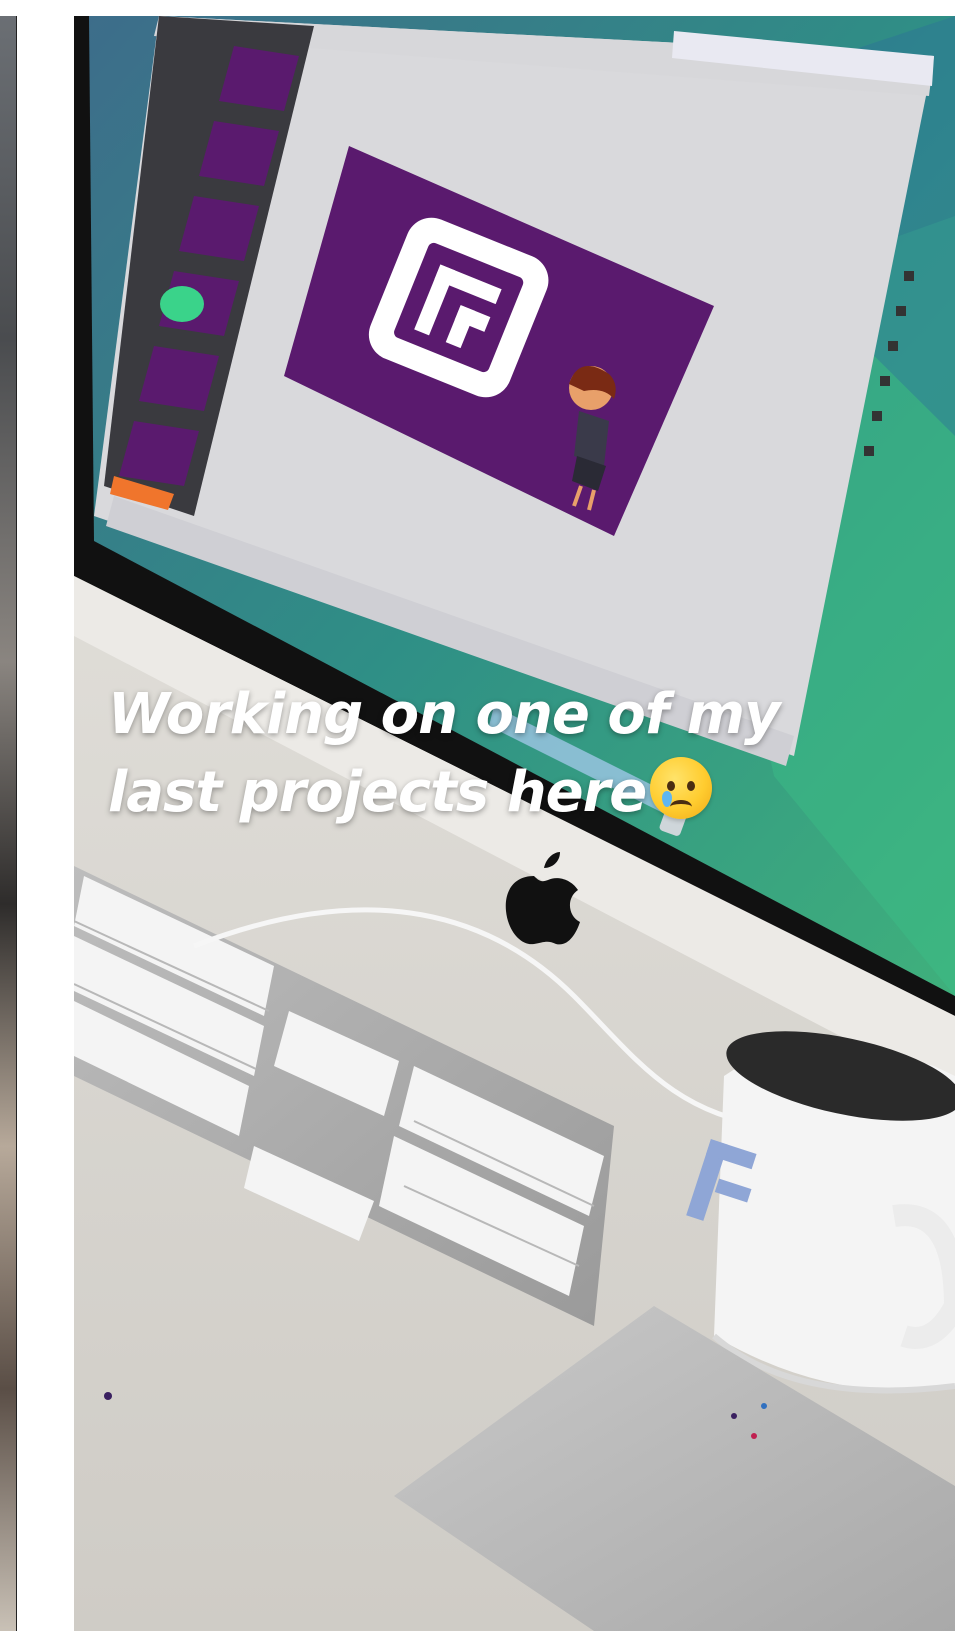 This screenshot has width=955, height=1631. I want to click on caption-line-2-text: last projects here, so click(377, 792).